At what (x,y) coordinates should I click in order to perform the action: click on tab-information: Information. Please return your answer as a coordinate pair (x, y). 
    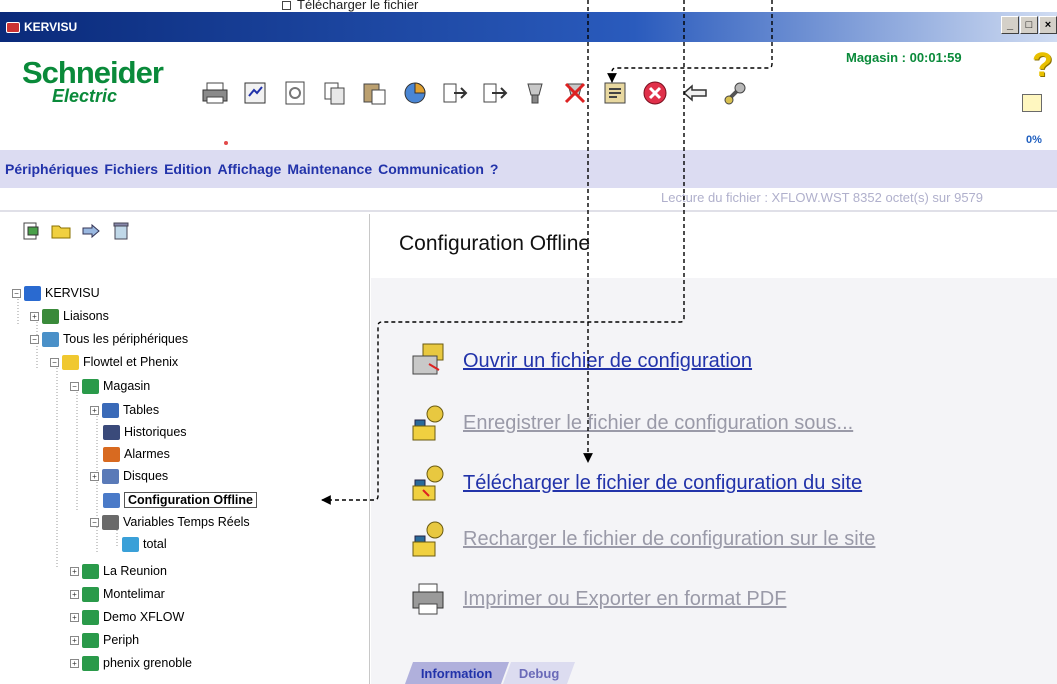
    Looking at the image, I should click on (456, 673).